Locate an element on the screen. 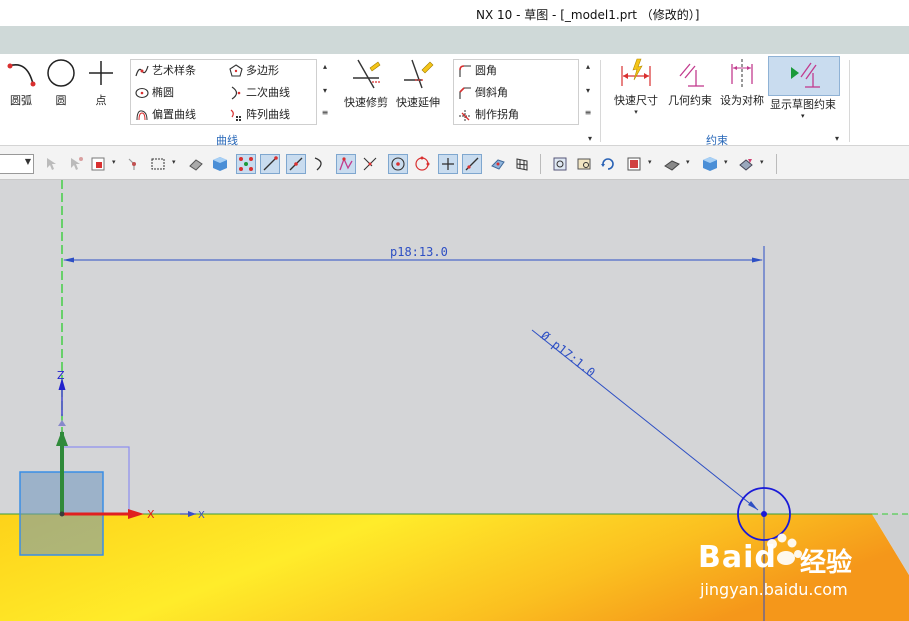 The width and height of the screenshot is (909, 621). z-axis-label: Z is located at coordinates (61, 375).